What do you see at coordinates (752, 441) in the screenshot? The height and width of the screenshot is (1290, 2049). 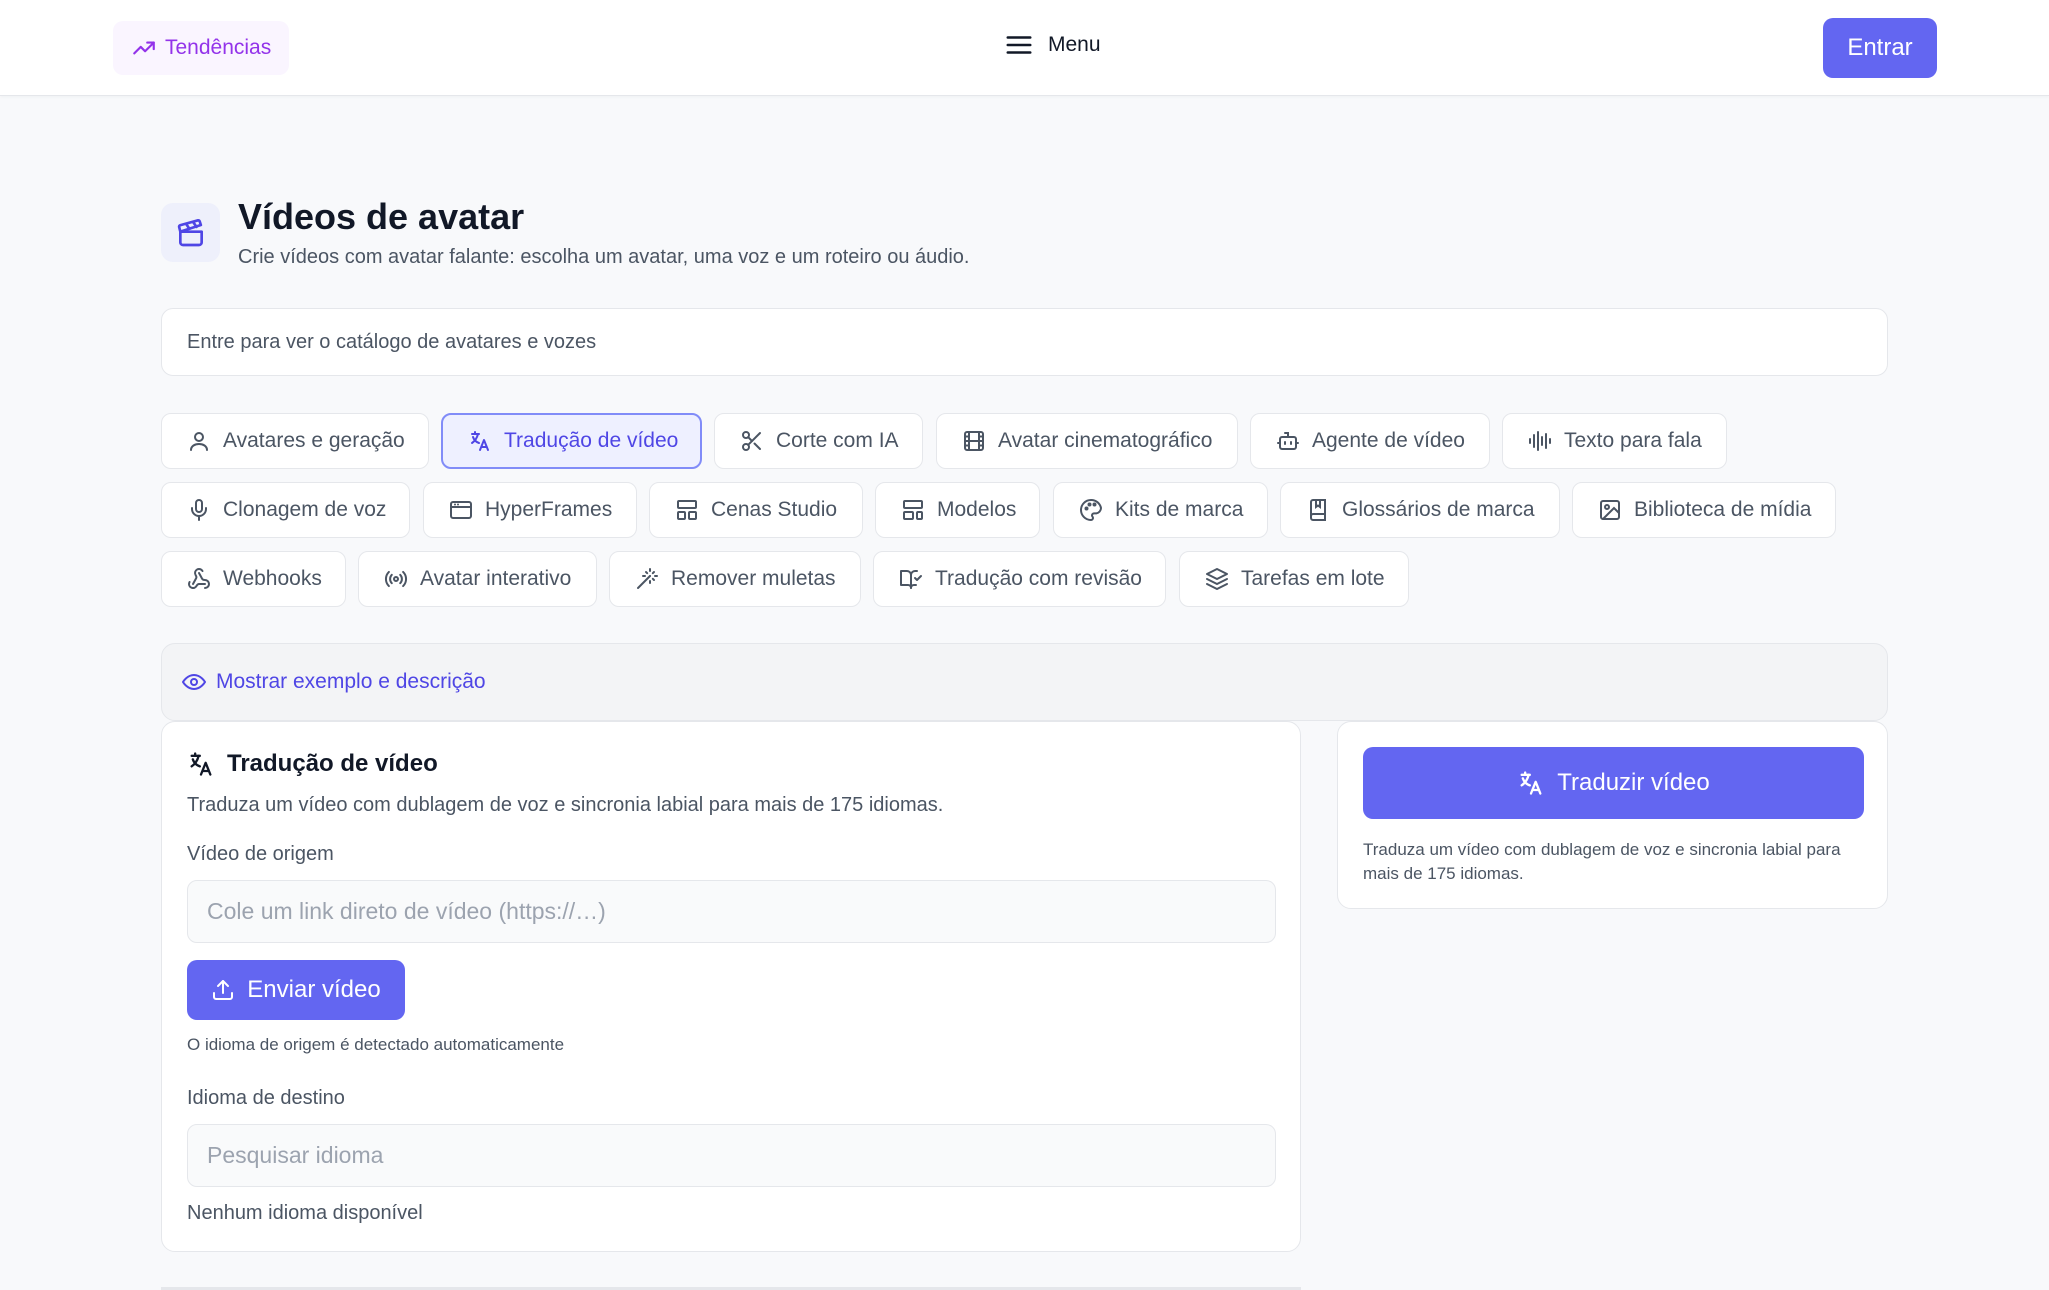 I see `scissors-icon` at bounding box center [752, 441].